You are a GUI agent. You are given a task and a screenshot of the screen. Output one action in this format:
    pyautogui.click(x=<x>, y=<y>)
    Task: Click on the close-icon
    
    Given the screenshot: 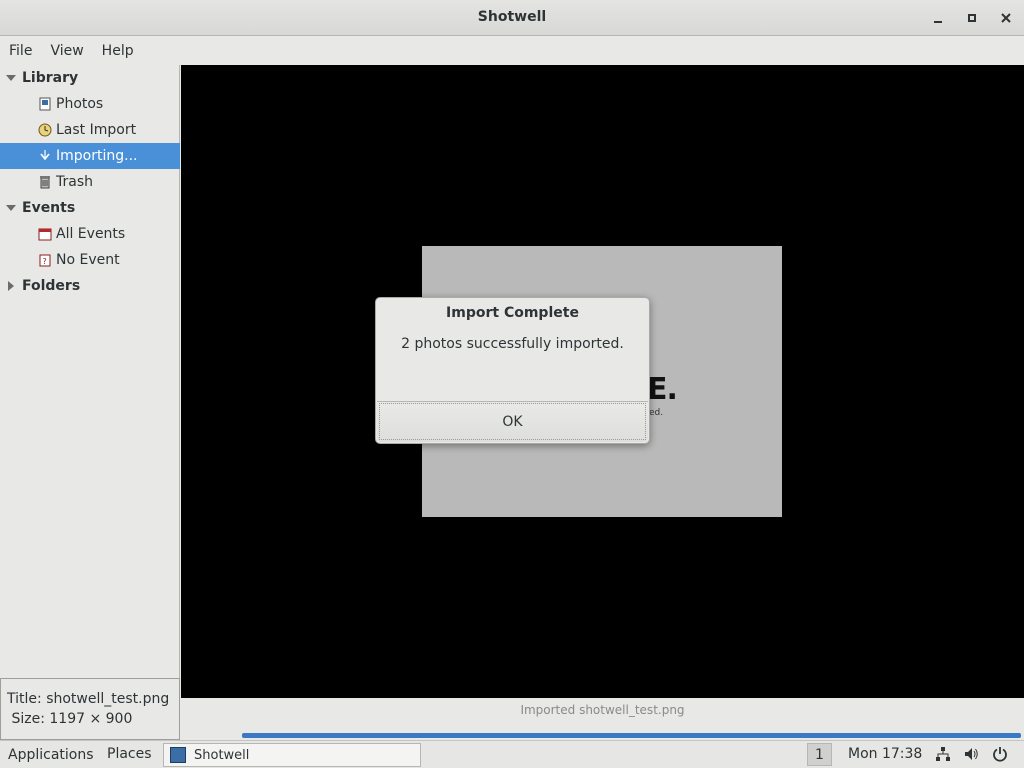 What is the action you would take?
    pyautogui.click(x=1006, y=18)
    